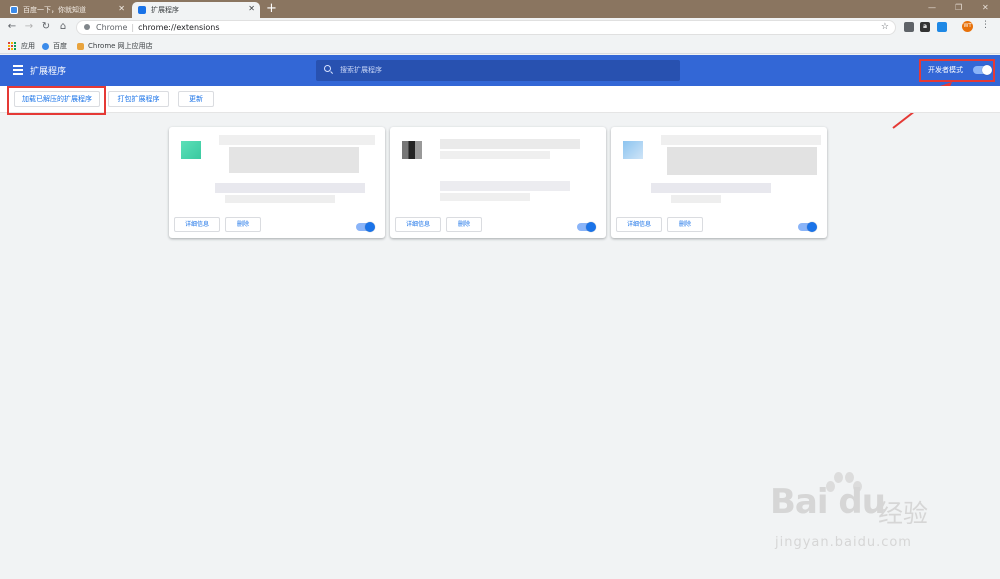 The image size is (1000, 579). I want to click on minimize-button: —, so click(932, 7).